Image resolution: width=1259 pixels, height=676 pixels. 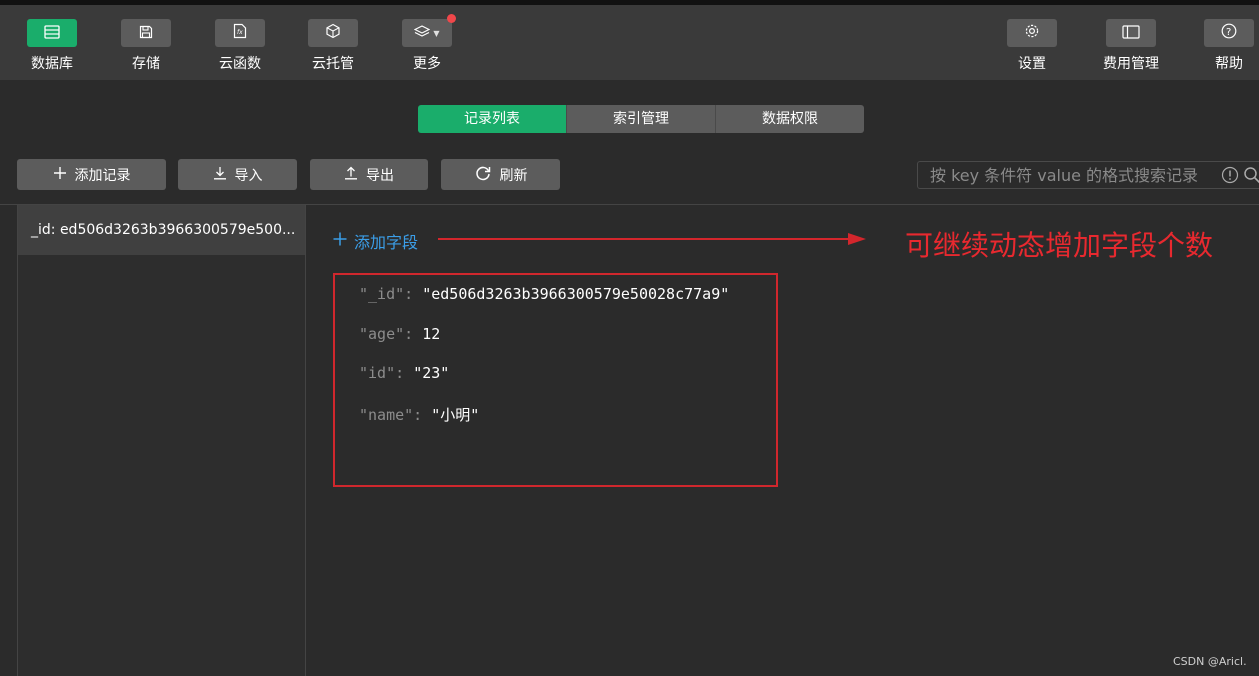 What do you see at coordinates (240, 46) in the screenshot?
I see `toolbar-cloud-function-button: fx 云函数` at bounding box center [240, 46].